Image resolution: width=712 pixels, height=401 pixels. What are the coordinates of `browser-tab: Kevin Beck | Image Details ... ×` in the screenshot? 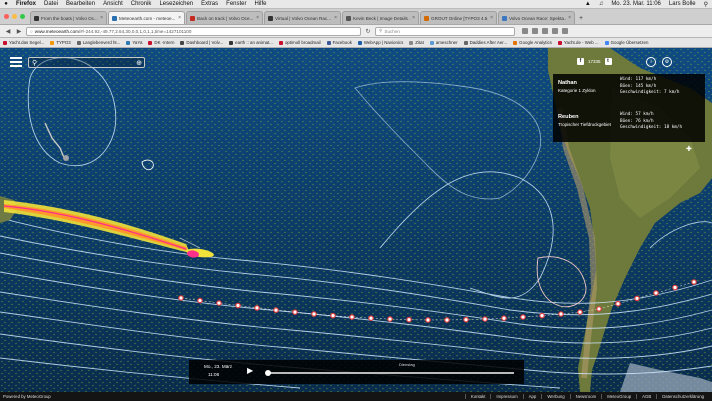 It's located at (380, 17).